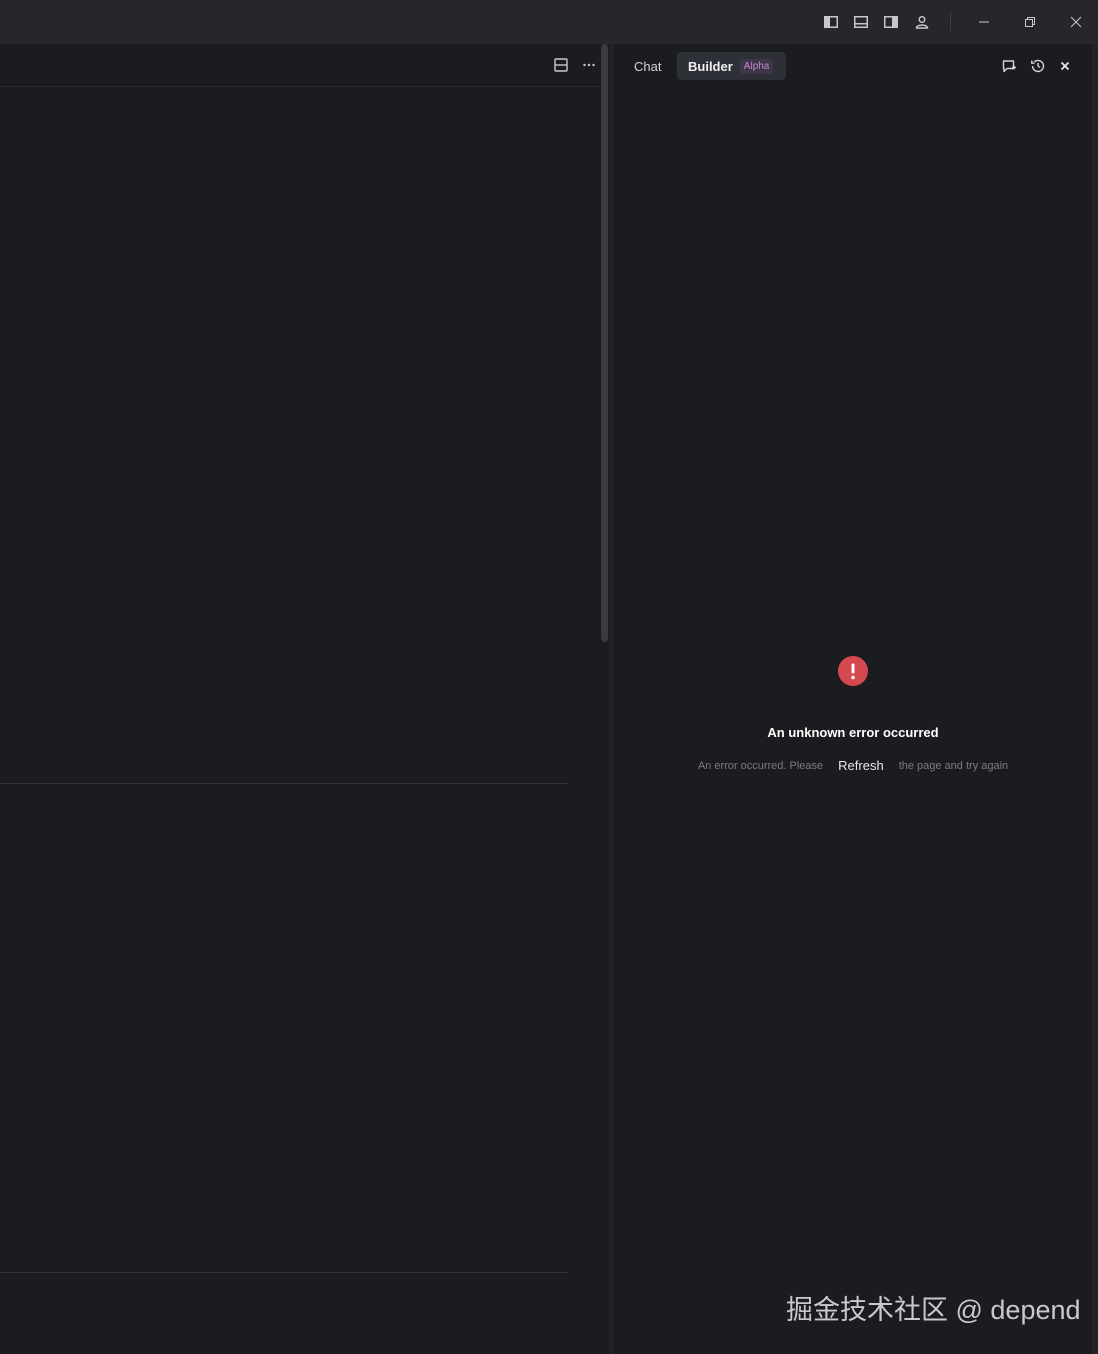 Image resolution: width=1098 pixels, height=1354 pixels. What do you see at coordinates (589, 65) in the screenshot?
I see `more-actions-icon` at bounding box center [589, 65].